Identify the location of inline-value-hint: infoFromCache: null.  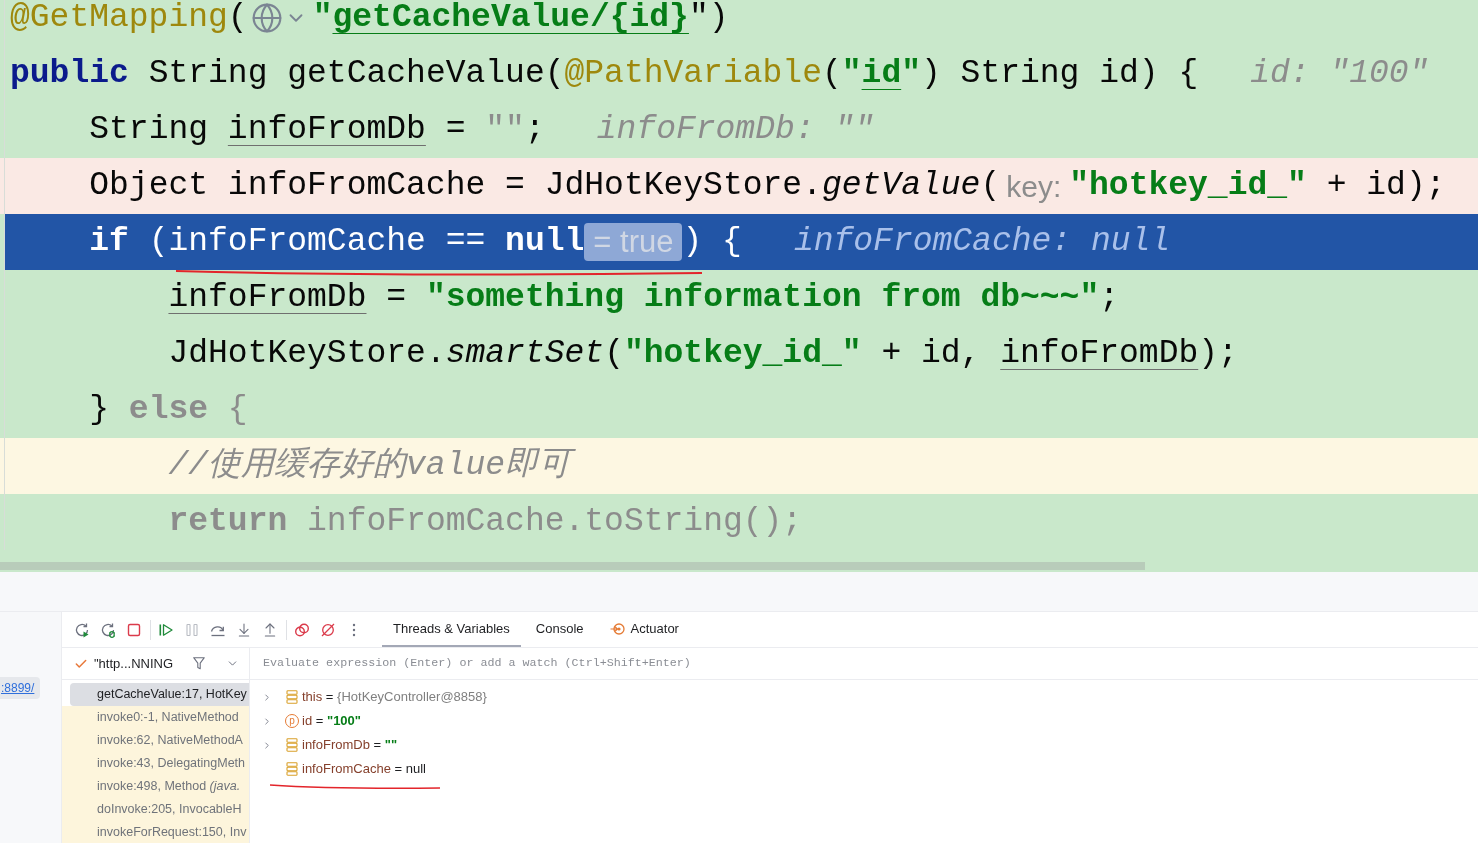
(982, 242).